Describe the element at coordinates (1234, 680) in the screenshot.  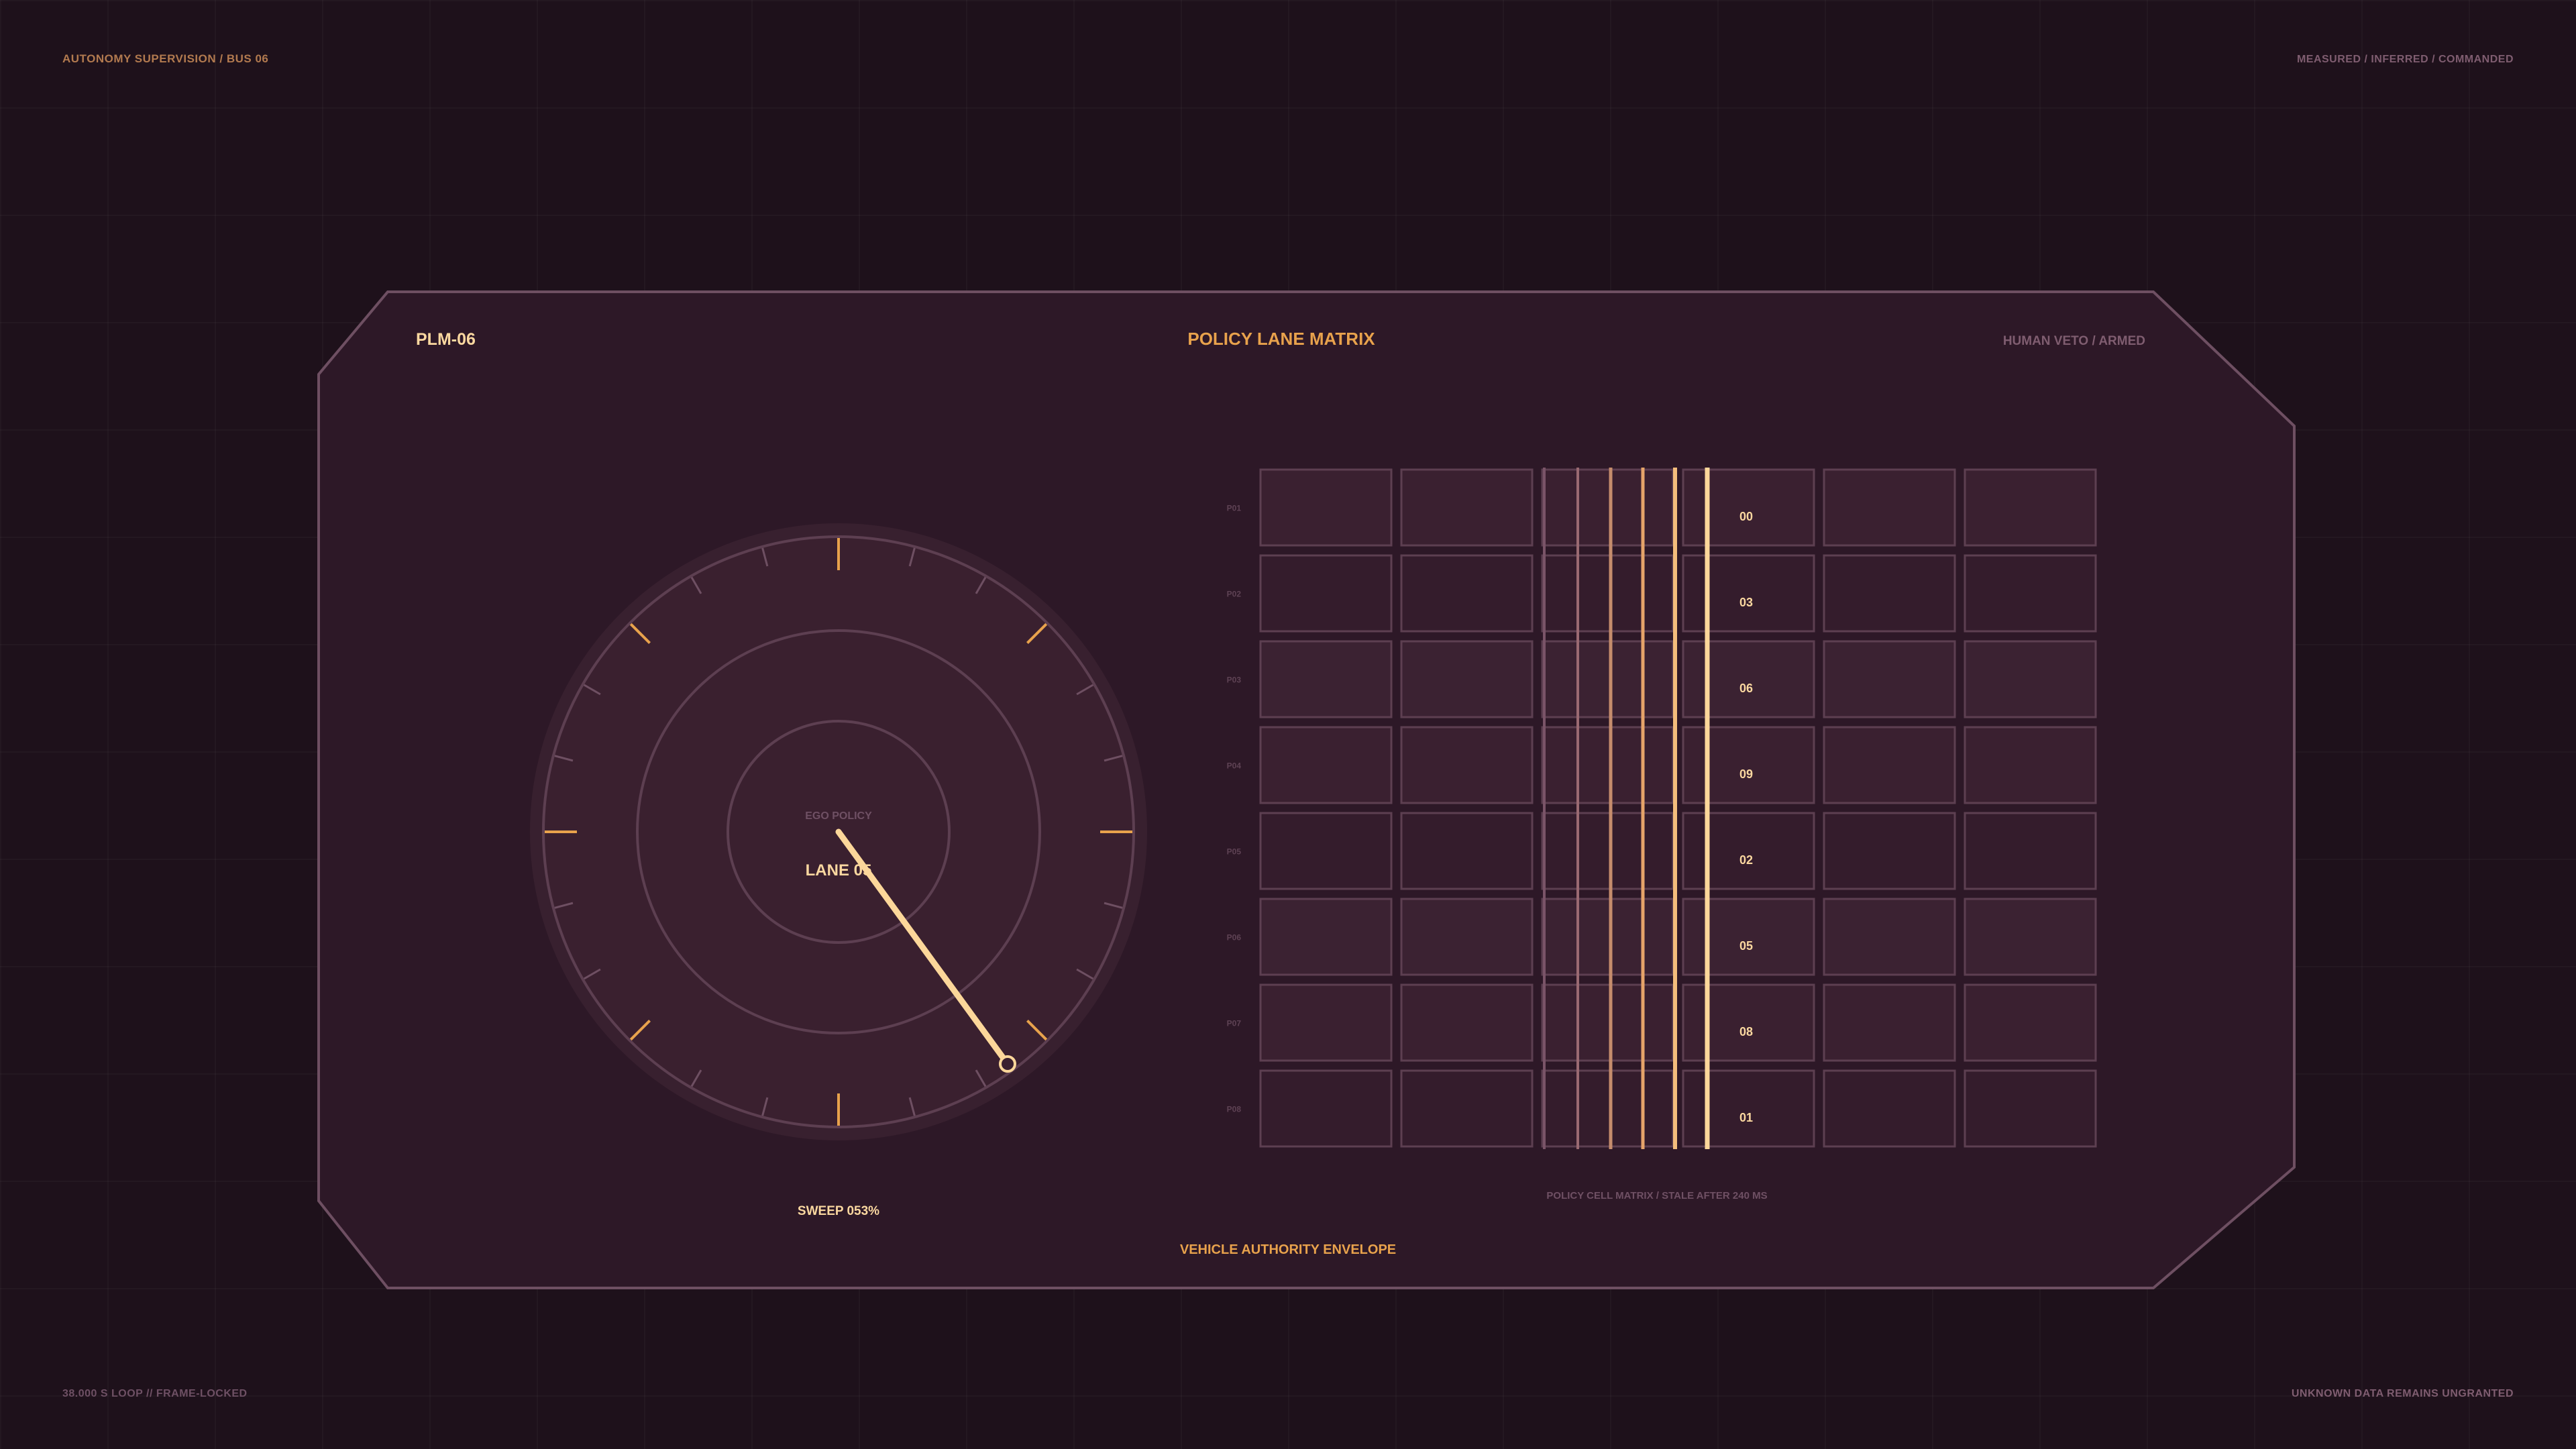
I see `matrix-row-label: P03` at that location.